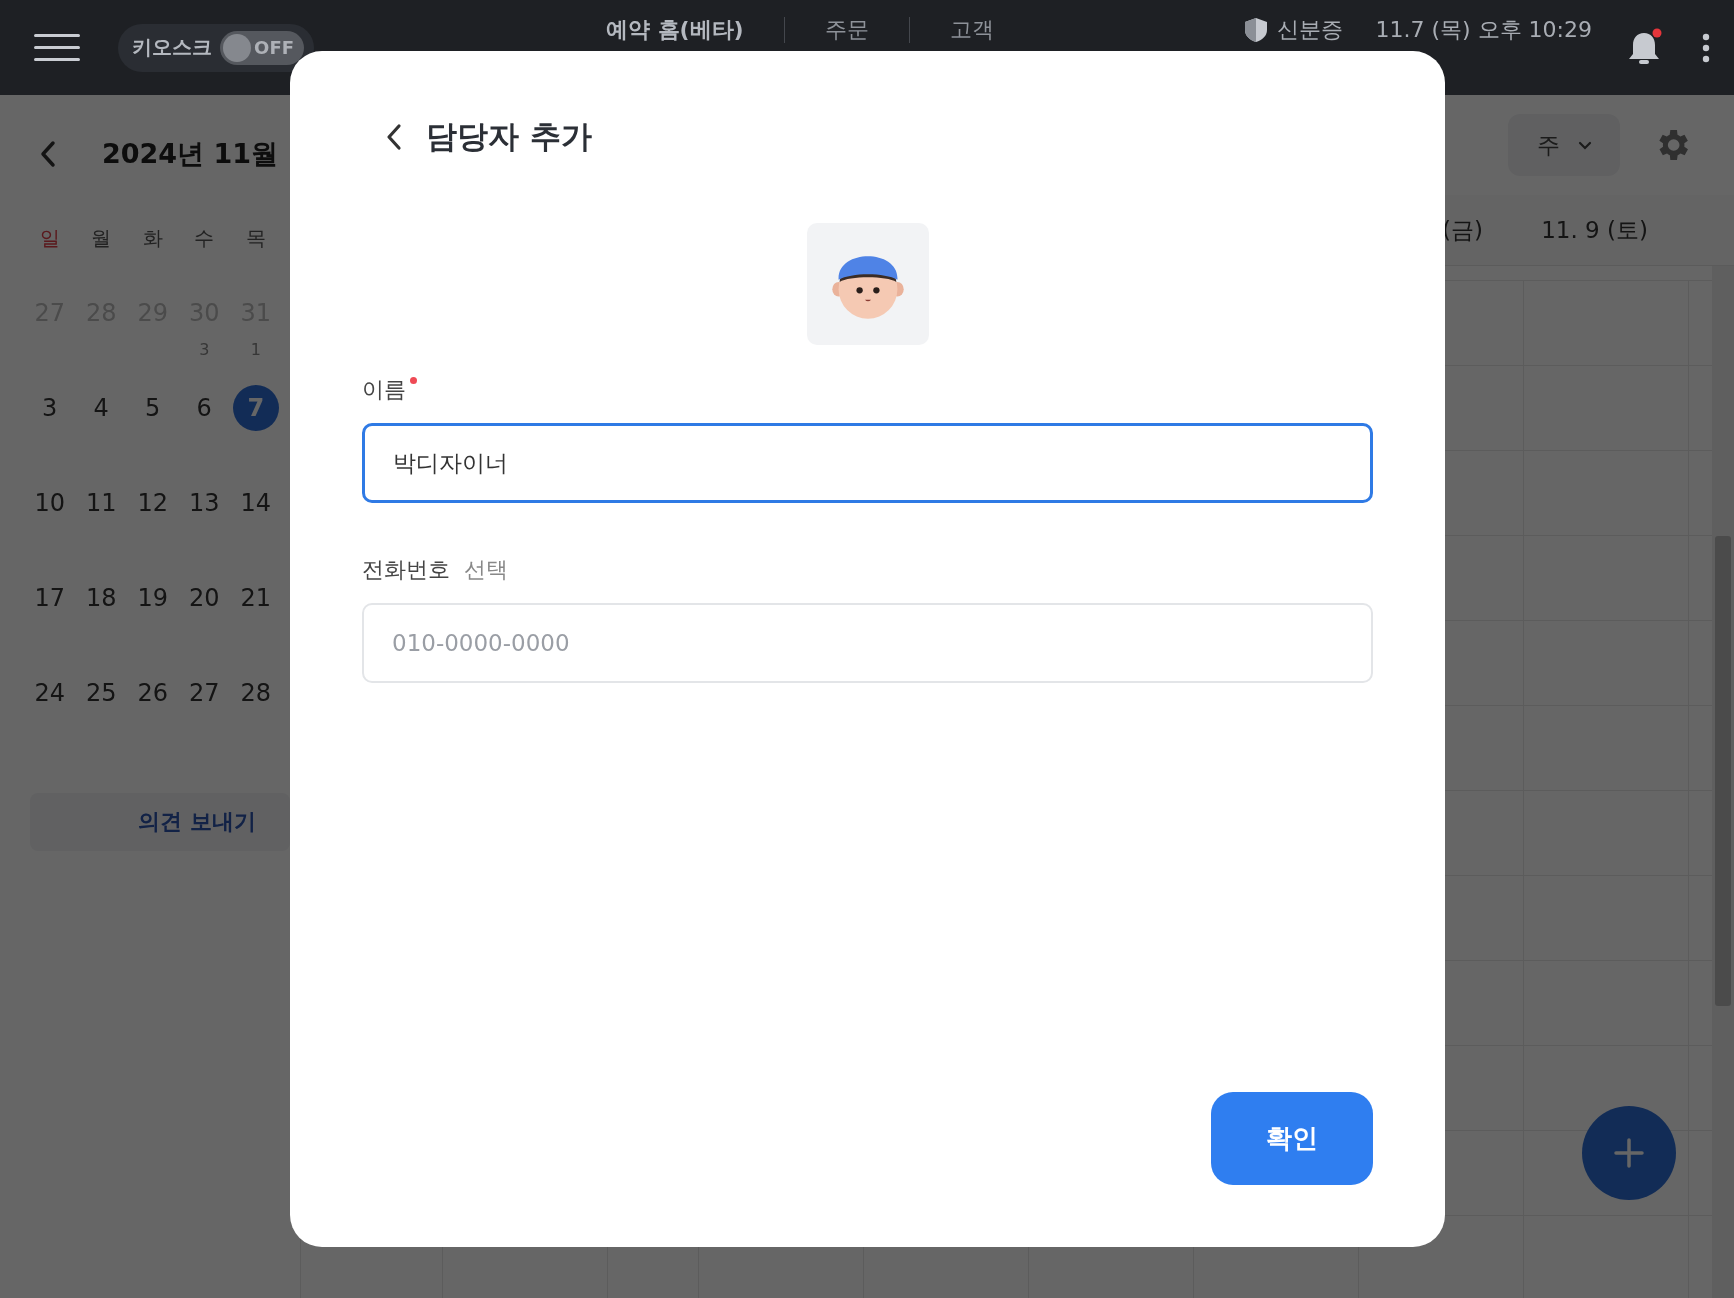 The height and width of the screenshot is (1298, 1734). I want to click on calendar-day: 6, so click(204, 408).